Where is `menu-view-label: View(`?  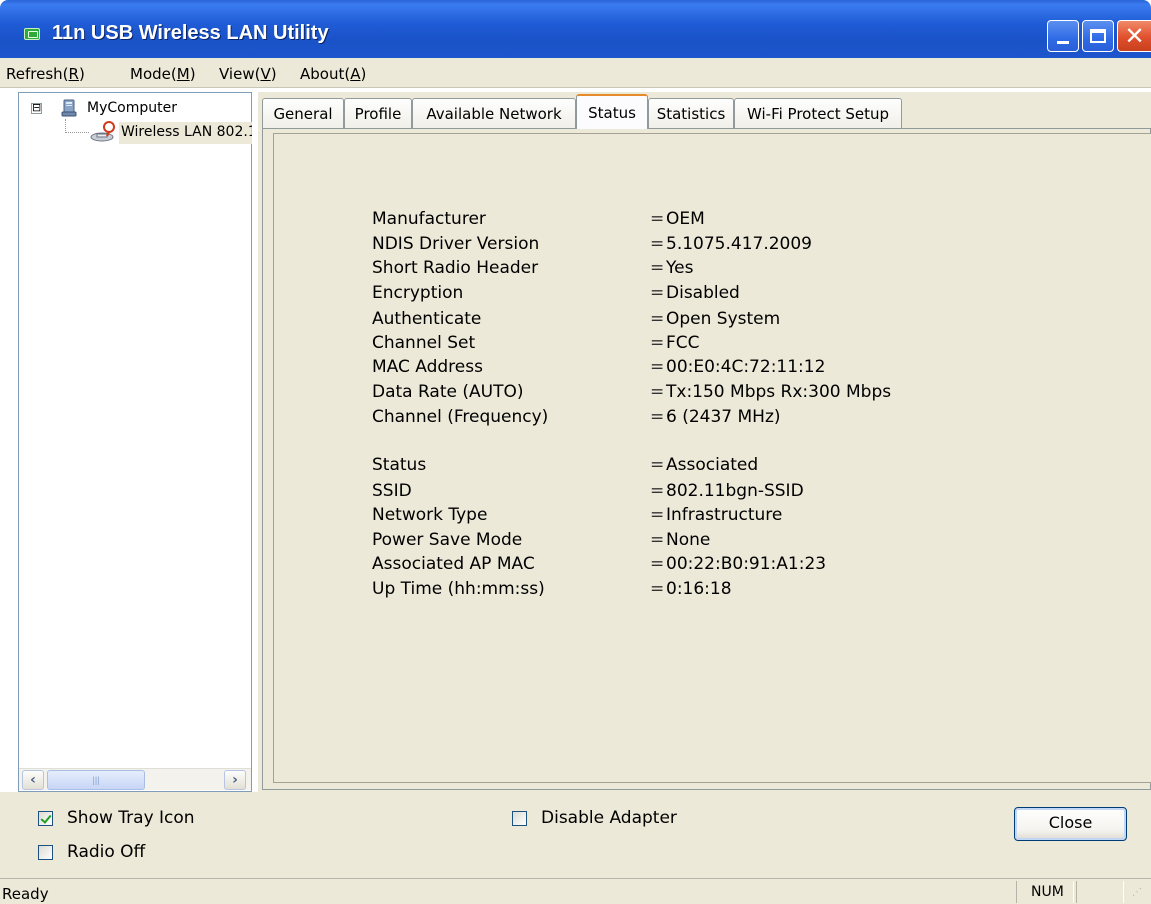 menu-view-label: View( is located at coordinates (240, 74).